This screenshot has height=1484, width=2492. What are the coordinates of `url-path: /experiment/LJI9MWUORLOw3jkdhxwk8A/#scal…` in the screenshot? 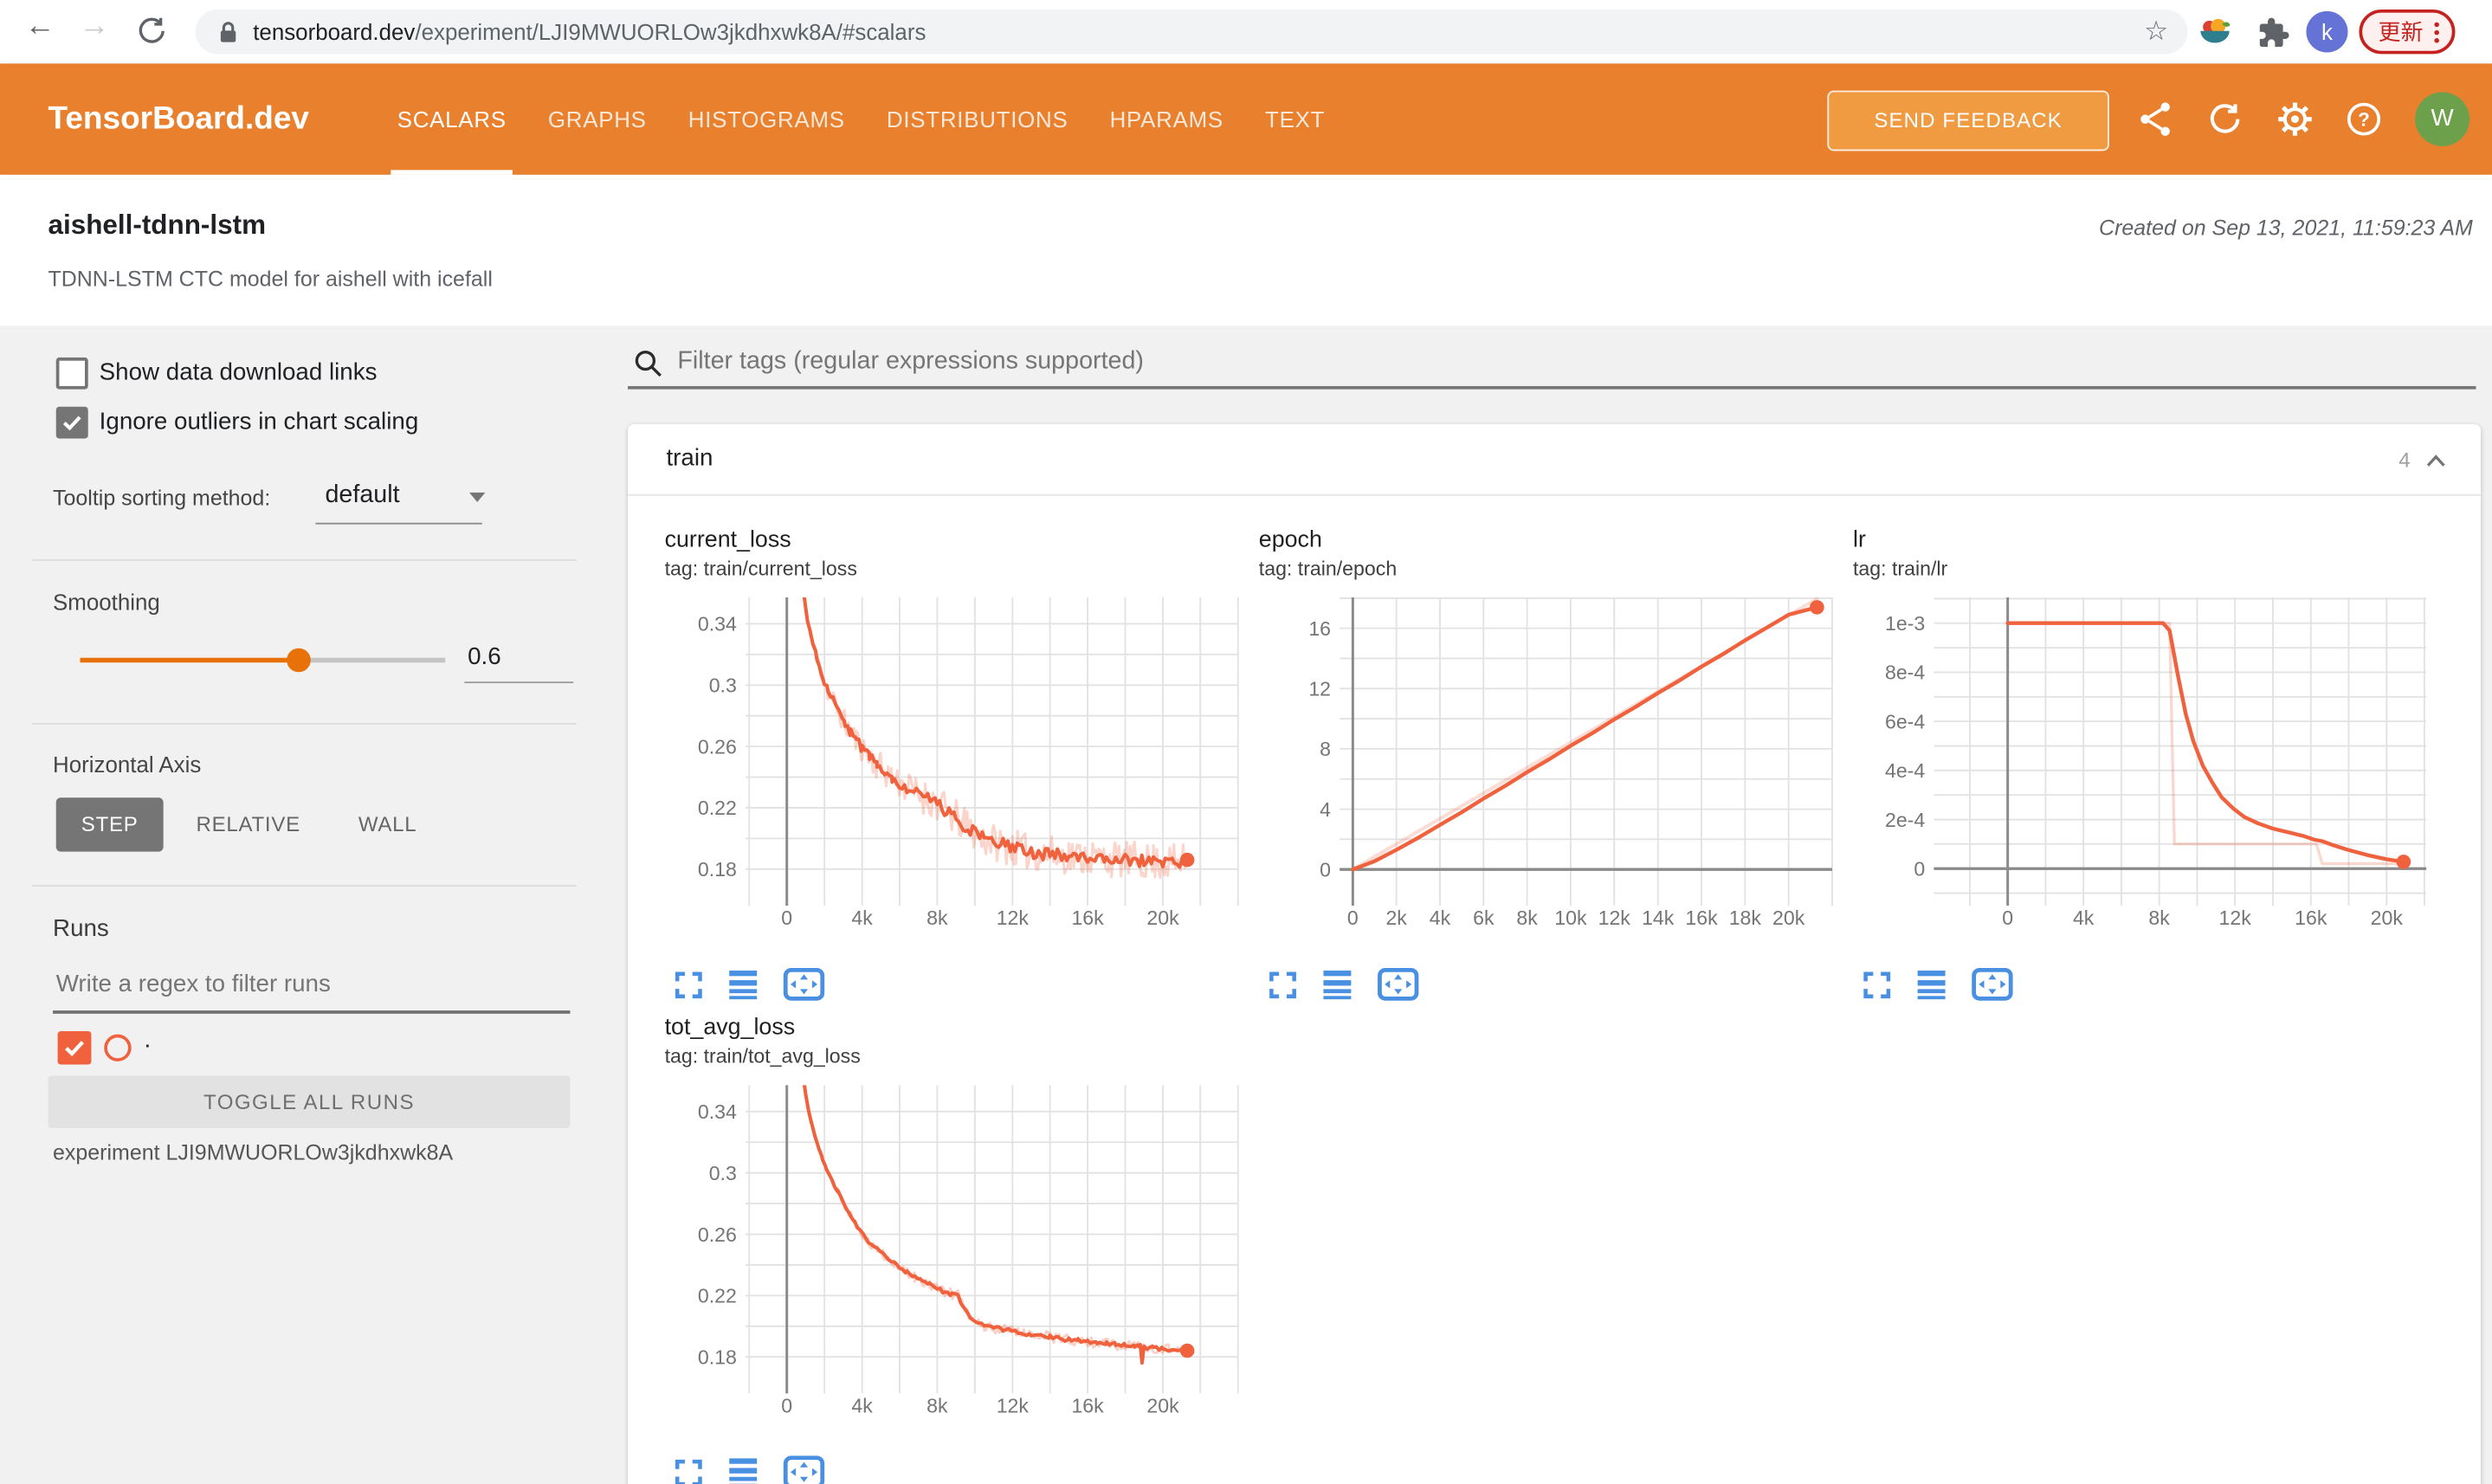 It's located at (670, 32).